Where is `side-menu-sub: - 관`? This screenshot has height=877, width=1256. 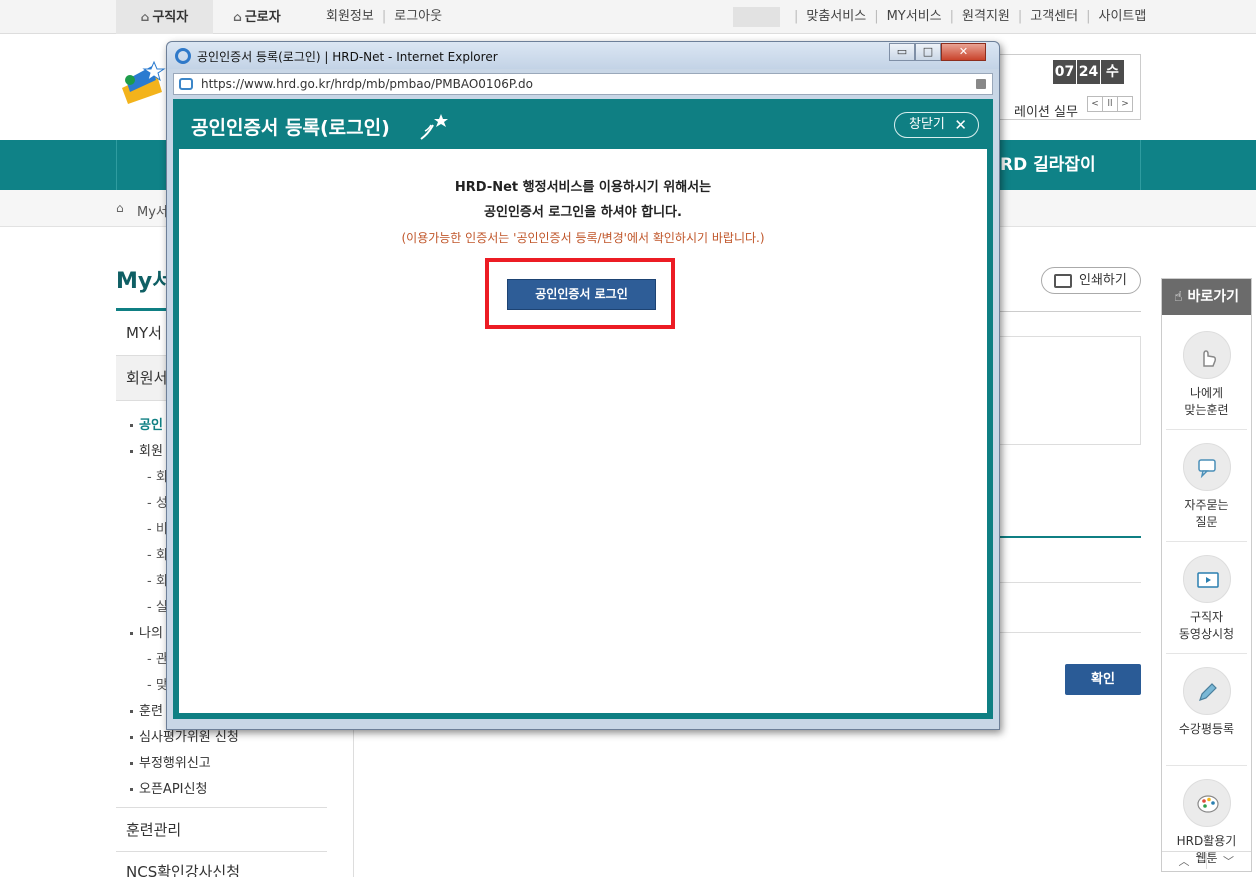
side-menu-sub: - 관 is located at coordinates (157, 657).